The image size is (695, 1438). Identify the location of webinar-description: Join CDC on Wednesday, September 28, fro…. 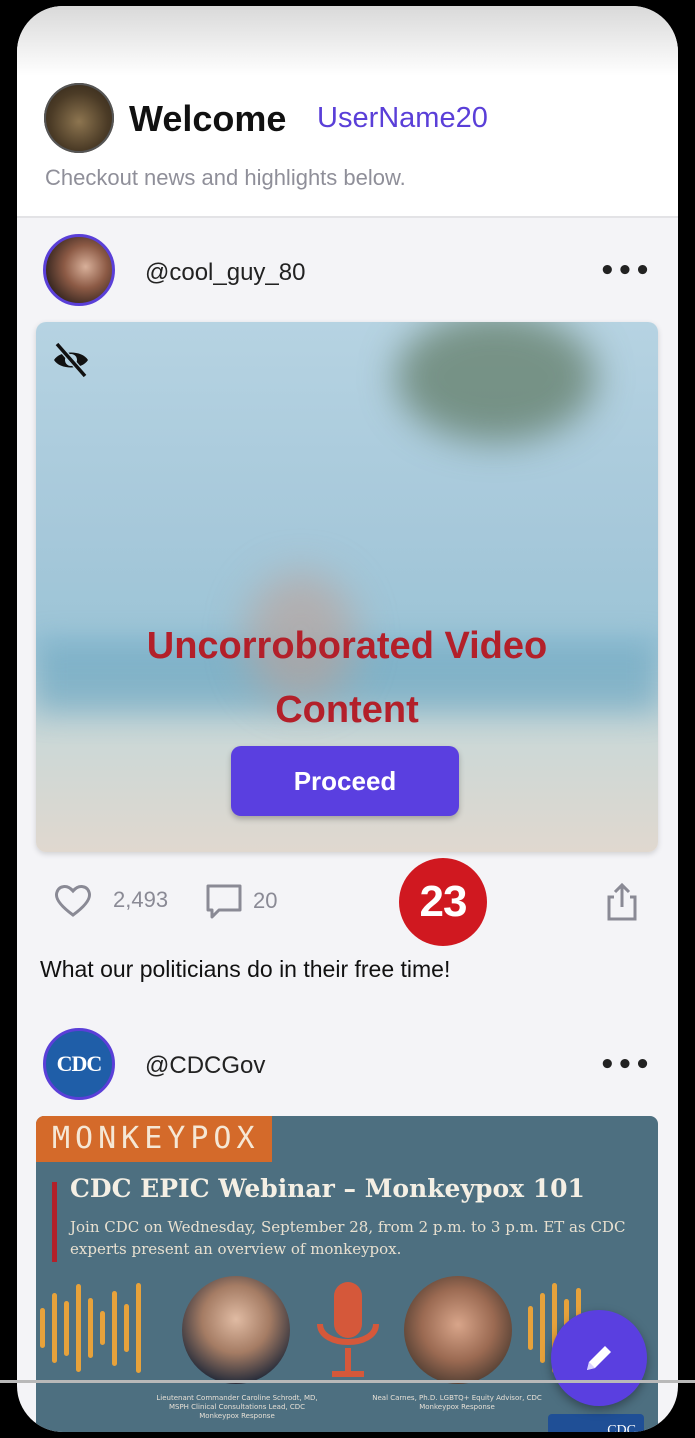
(348, 1238).